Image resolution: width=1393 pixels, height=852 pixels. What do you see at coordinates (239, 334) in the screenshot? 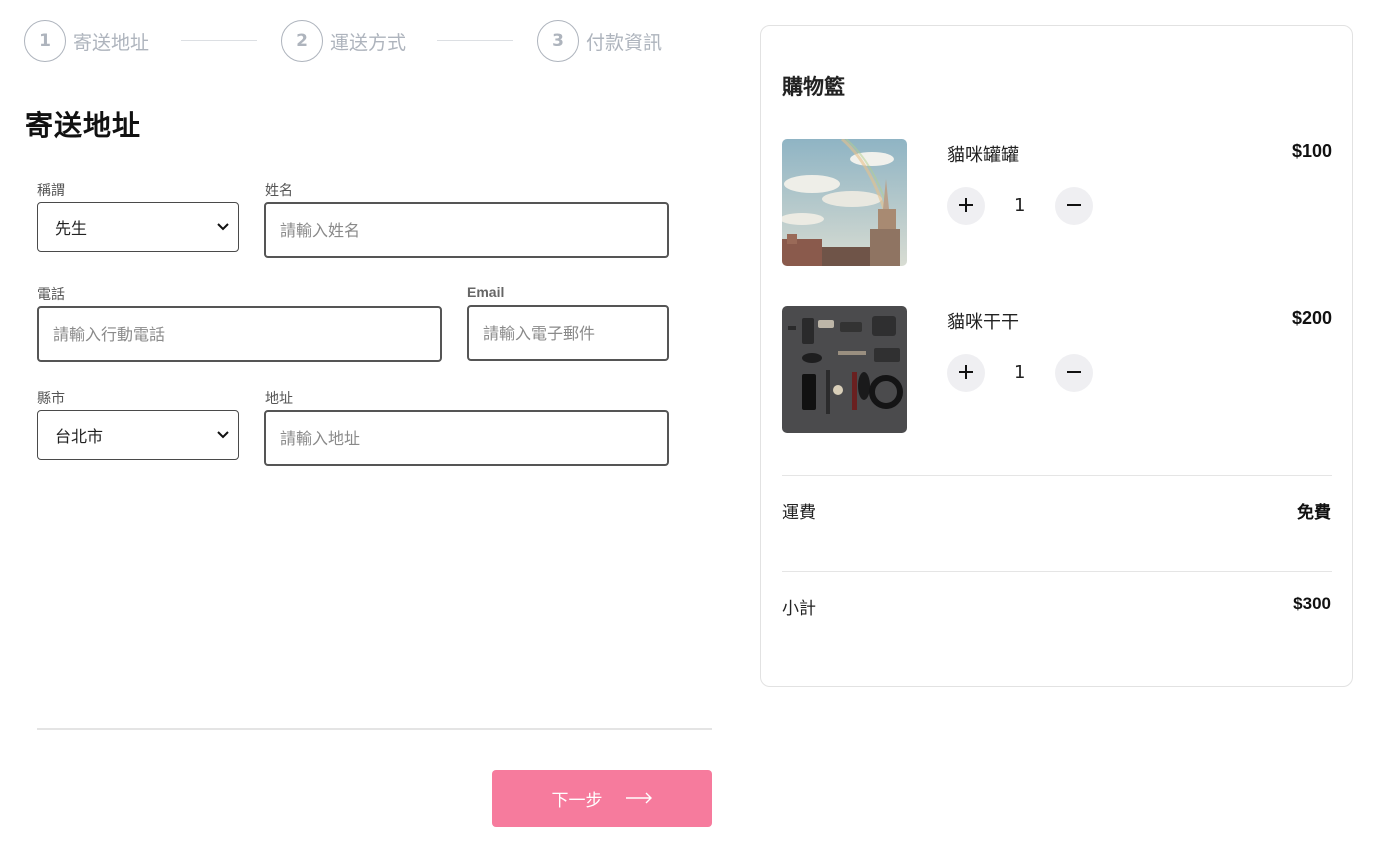
I see `phone-input` at bounding box center [239, 334].